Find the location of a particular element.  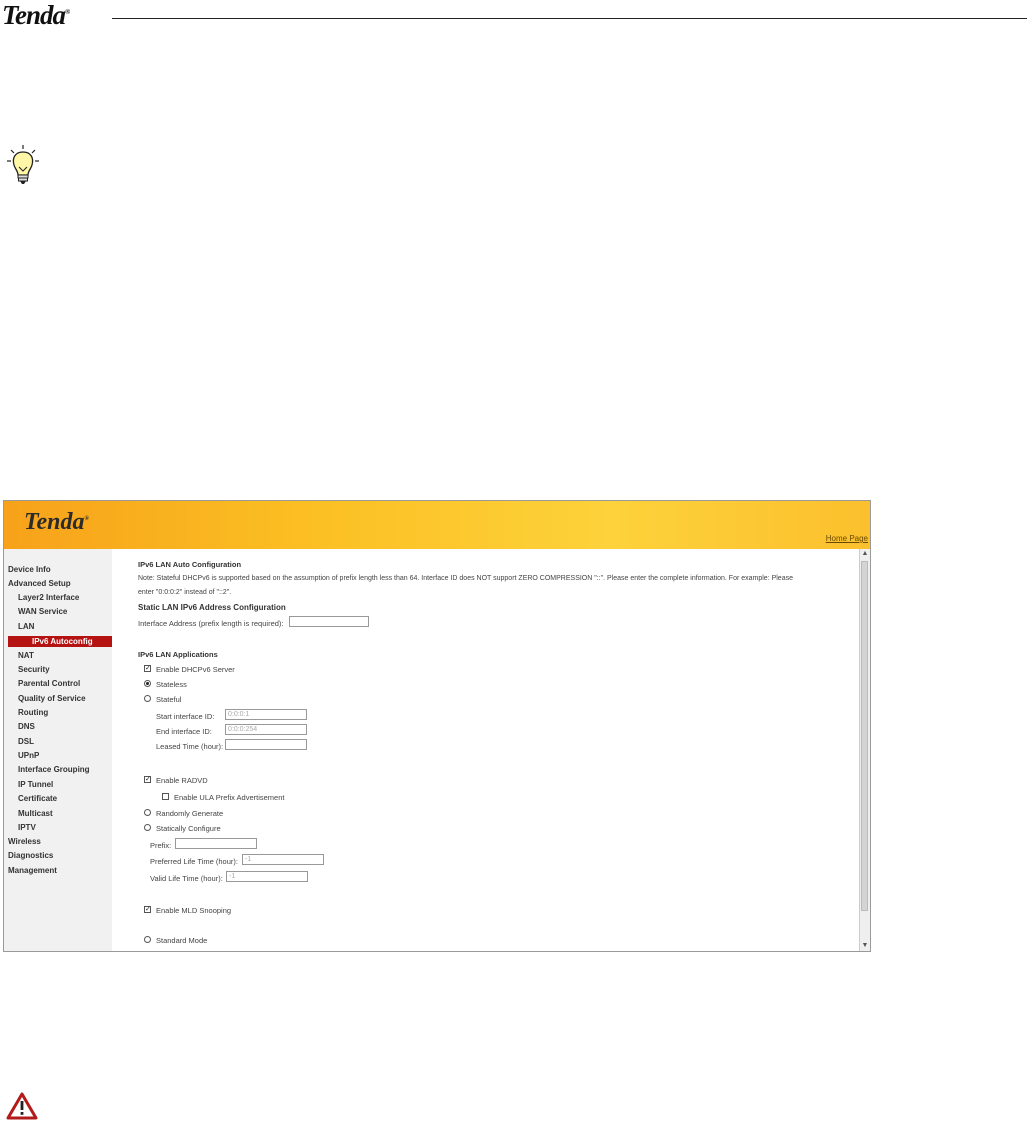

lan-applications-heading: IPv6 LAN Applications is located at coordinates (178, 654).